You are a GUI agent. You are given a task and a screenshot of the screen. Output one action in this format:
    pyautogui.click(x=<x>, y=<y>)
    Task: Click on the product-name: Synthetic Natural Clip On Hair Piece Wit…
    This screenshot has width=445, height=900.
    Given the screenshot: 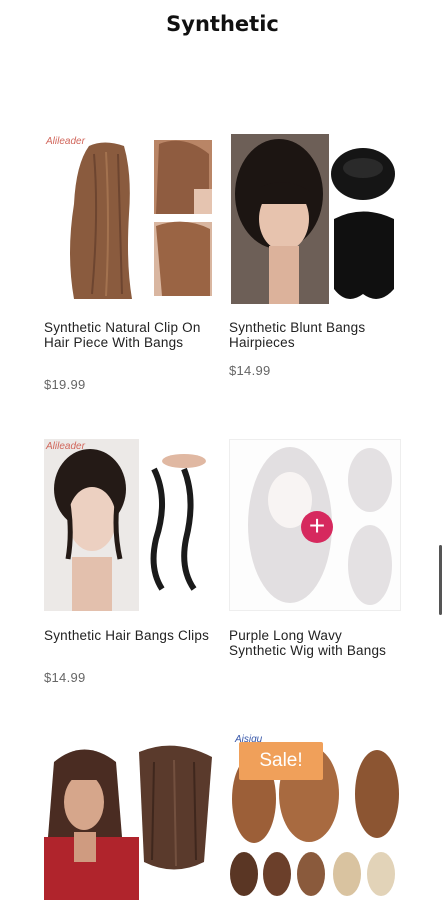 What is the action you would take?
    pyautogui.click(x=130, y=335)
    